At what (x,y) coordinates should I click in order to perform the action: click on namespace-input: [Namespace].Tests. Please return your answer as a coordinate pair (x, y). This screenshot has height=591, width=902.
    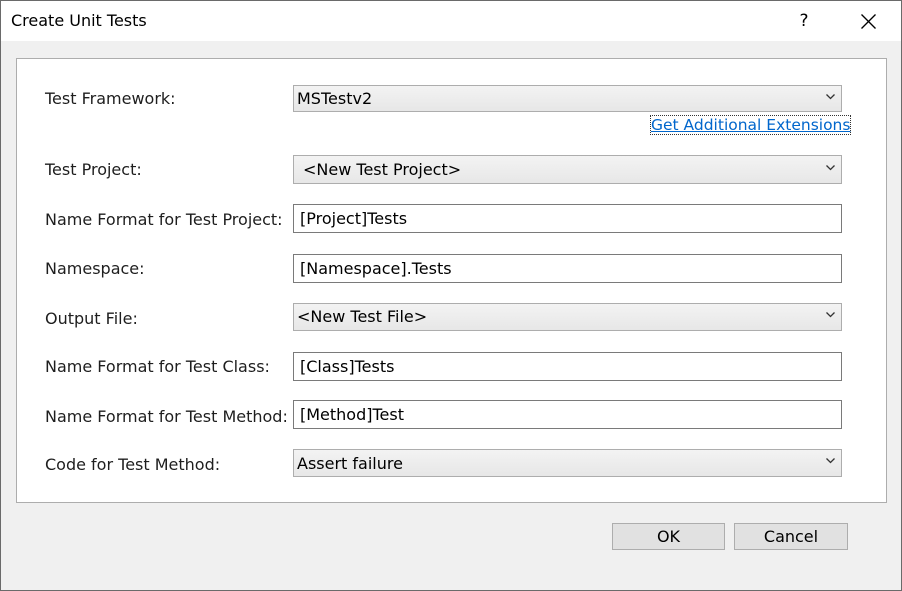
    Looking at the image, I should click on (567, 268).